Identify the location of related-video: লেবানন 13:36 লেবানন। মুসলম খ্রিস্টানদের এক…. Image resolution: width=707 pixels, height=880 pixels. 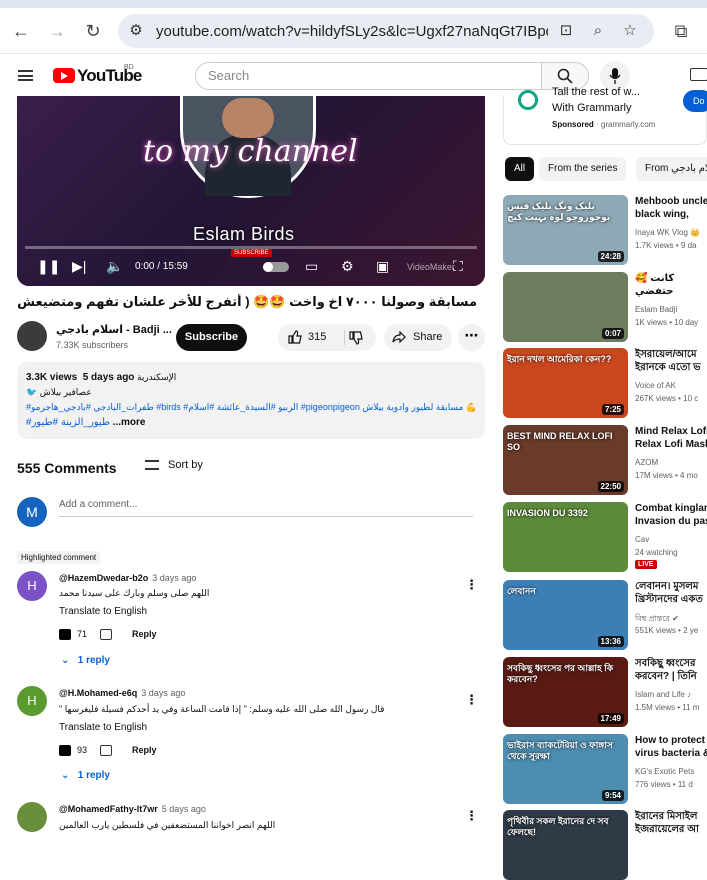
(605, 615).